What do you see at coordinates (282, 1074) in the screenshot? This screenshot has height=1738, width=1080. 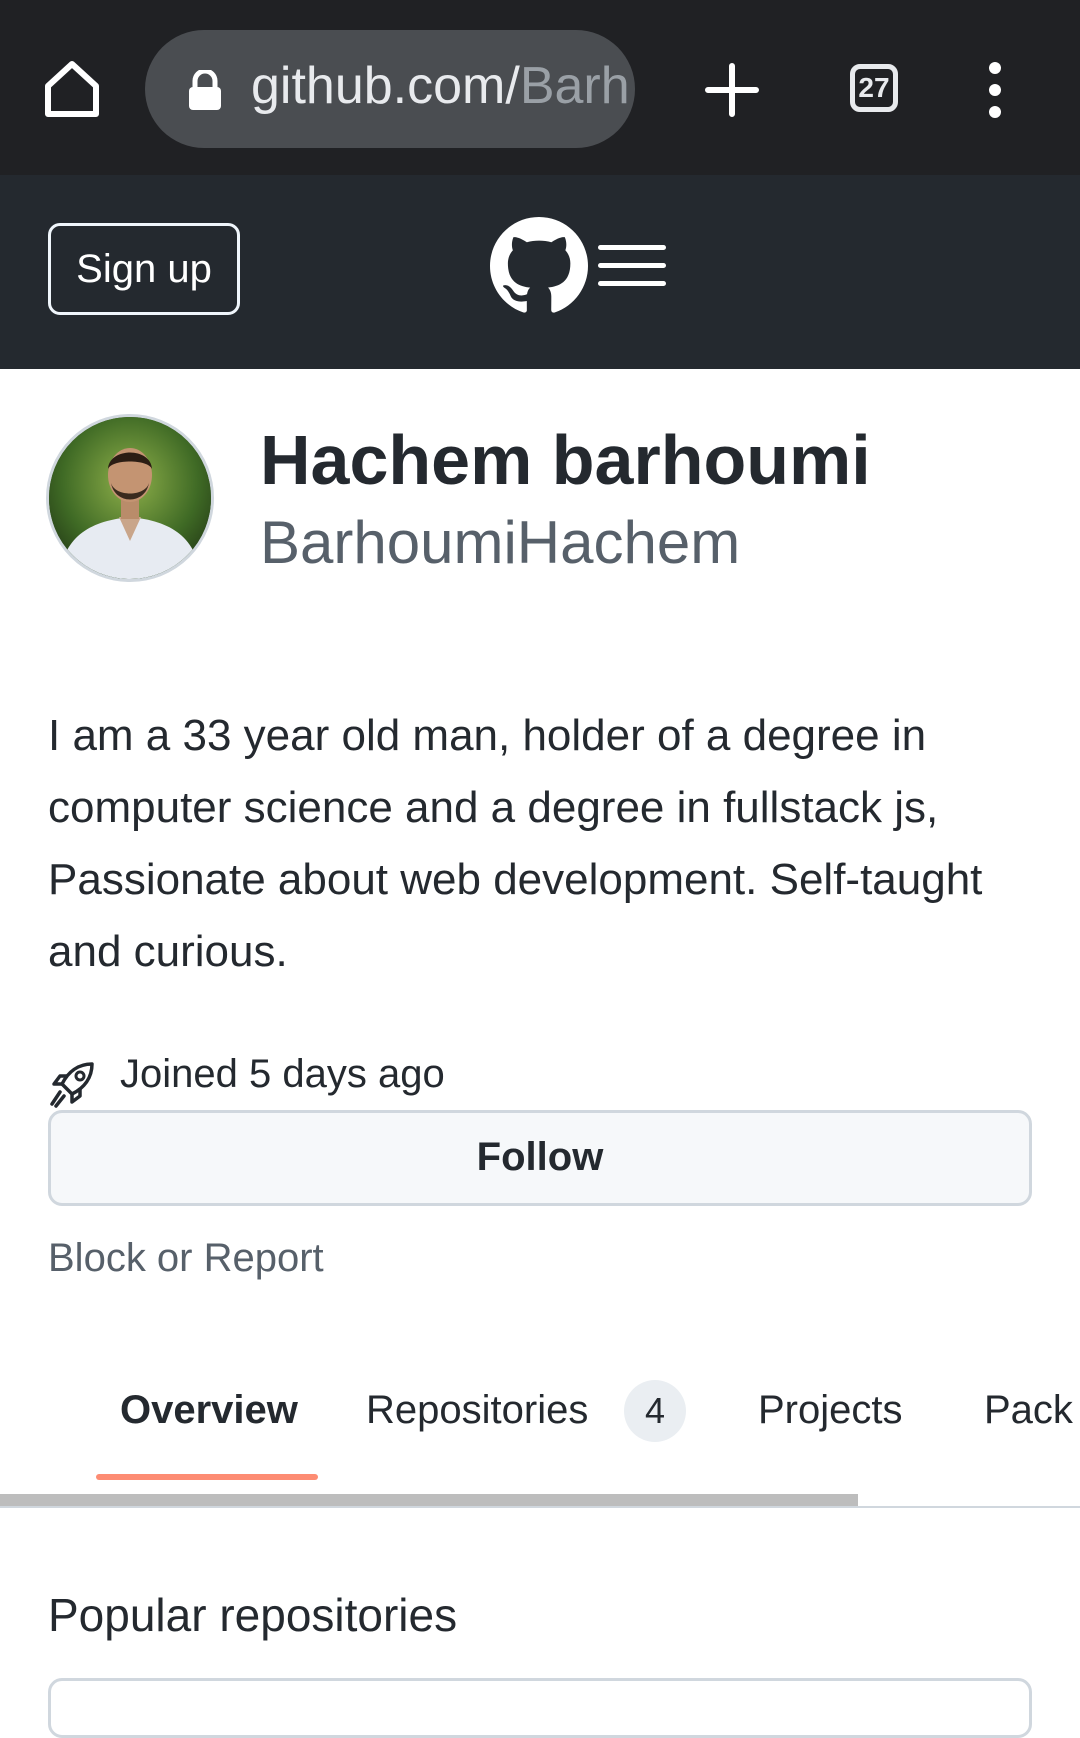 I see `joined-text: Joined 5 days ago` at bounding box center [282, 1074].